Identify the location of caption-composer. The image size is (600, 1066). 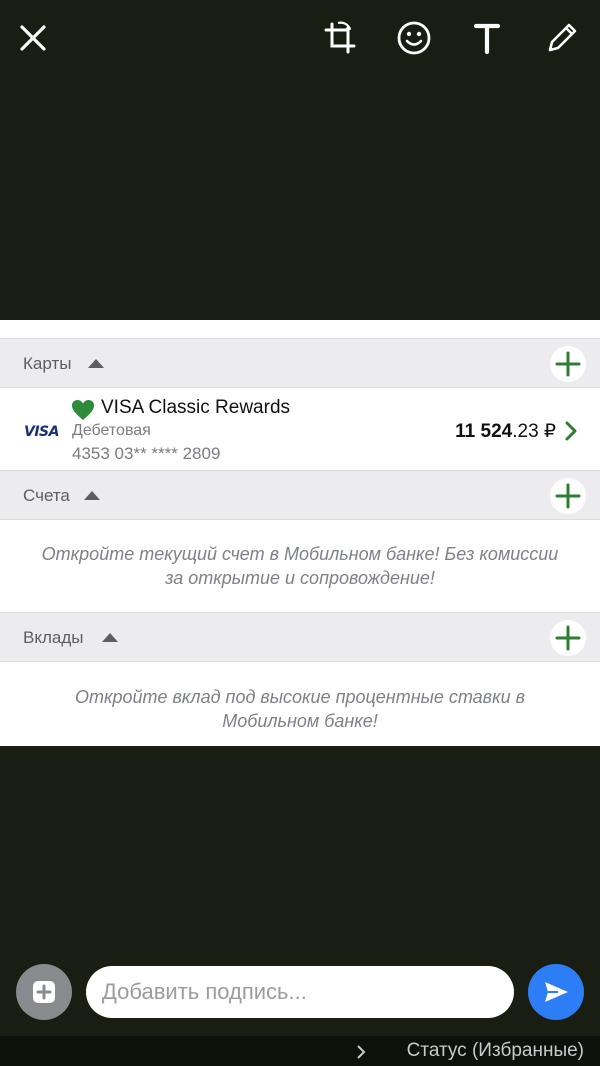
(300, 992).